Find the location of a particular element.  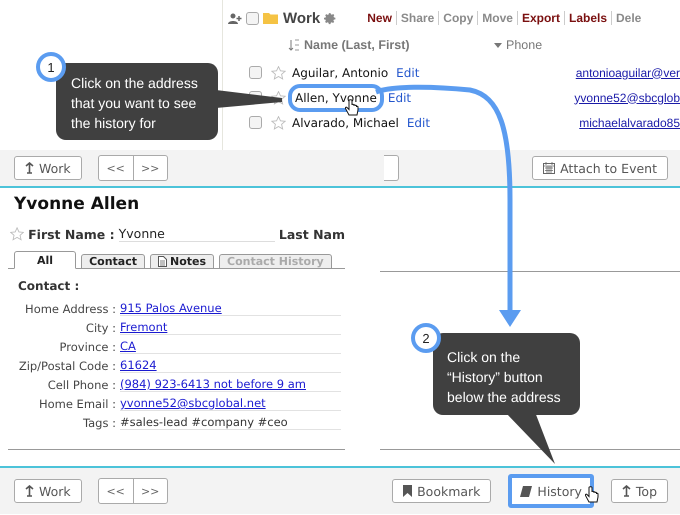

callout-pointer is located at coordinates (249, 99).